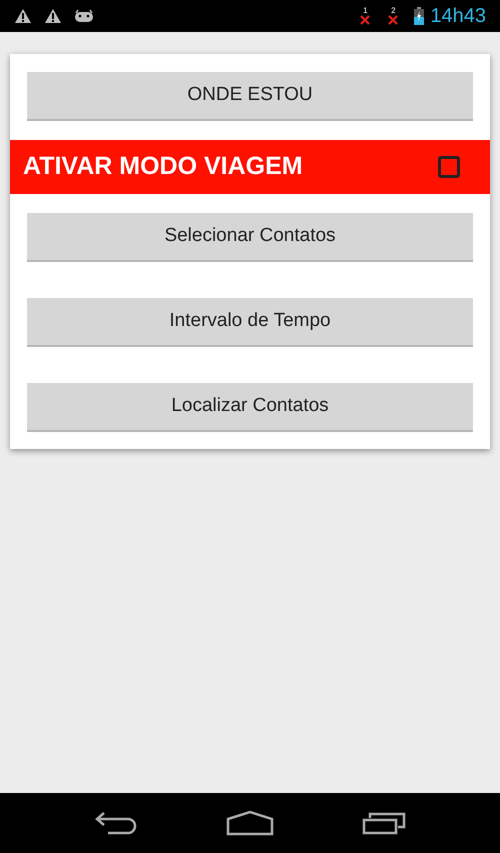  What do you see at coordinates (116, 823) in the screenshot?
I see `back-icon` at bounding box center [116, 823].